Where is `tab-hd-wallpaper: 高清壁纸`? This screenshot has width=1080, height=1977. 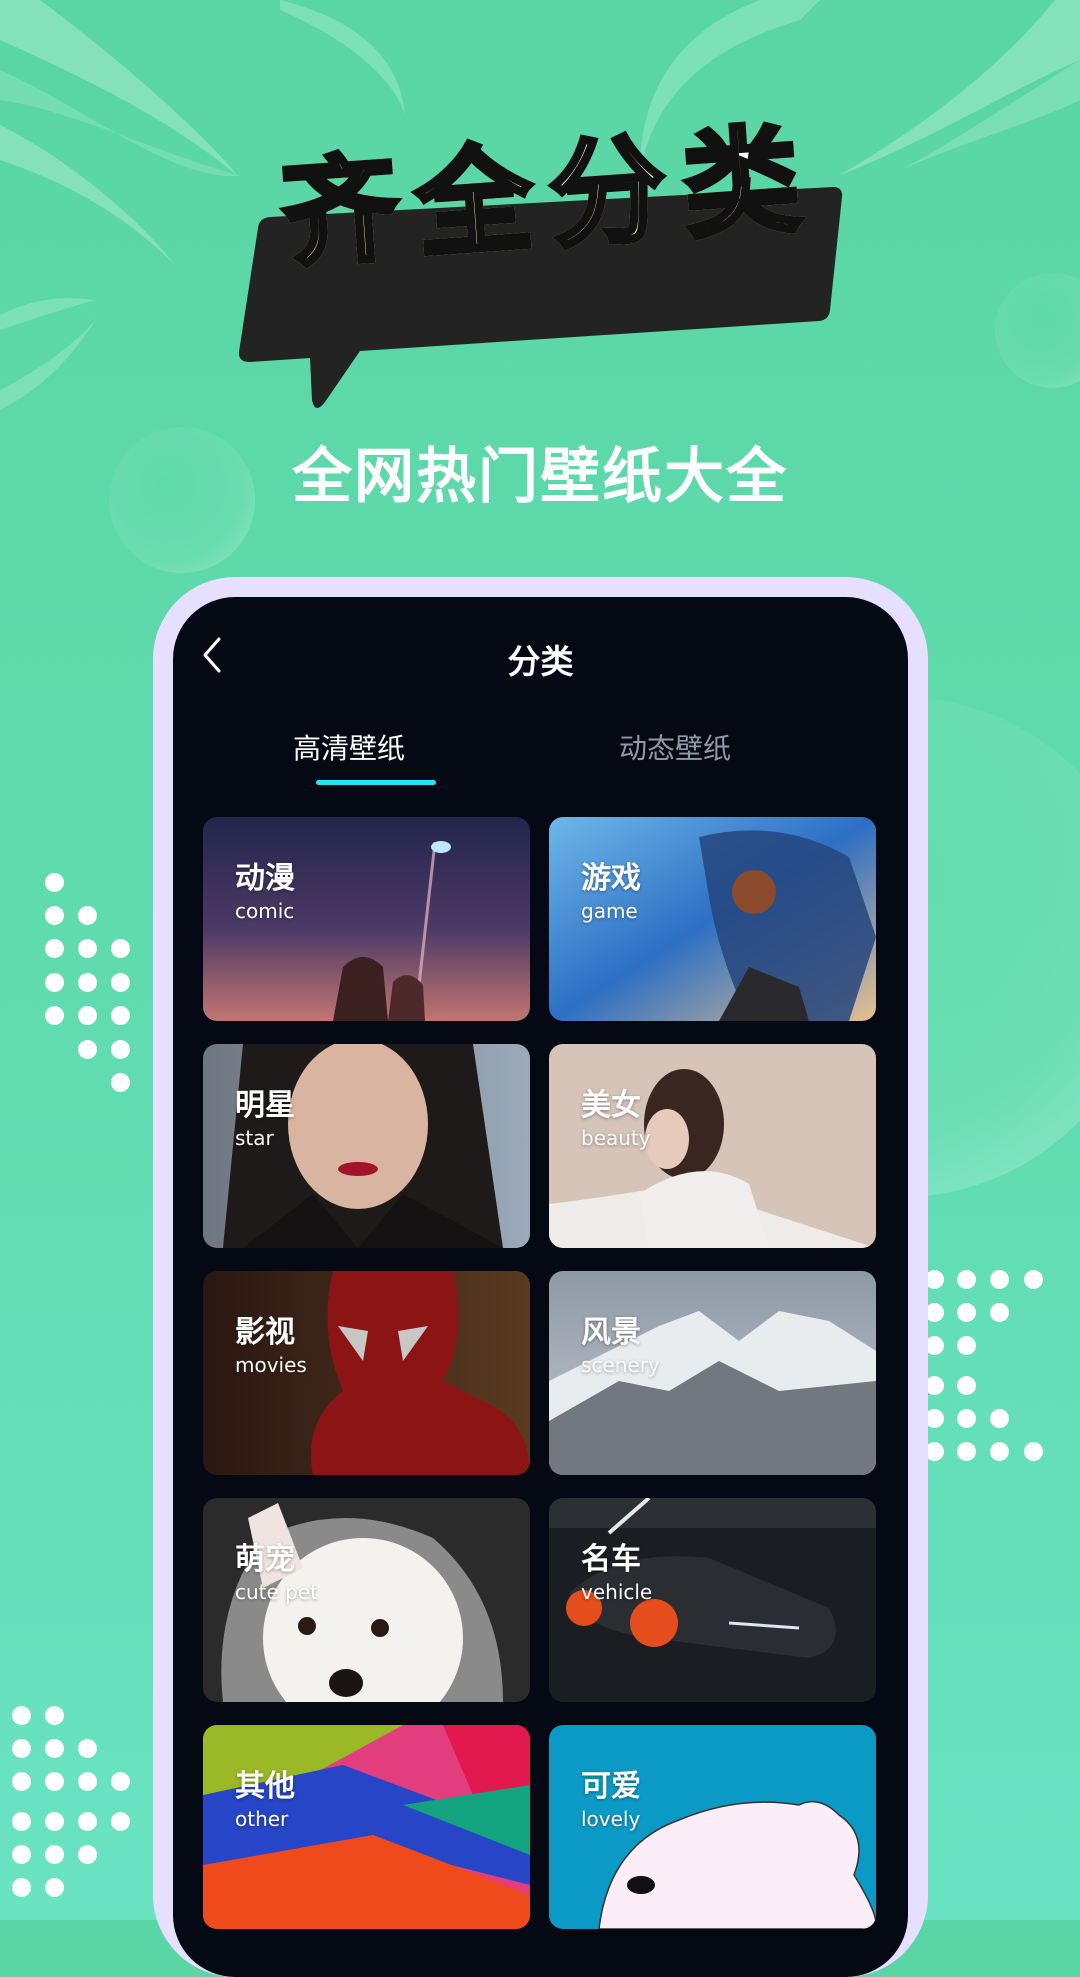 tab-hd-wallpaper: 高清壁纸 is located at coordinates (349, 747).